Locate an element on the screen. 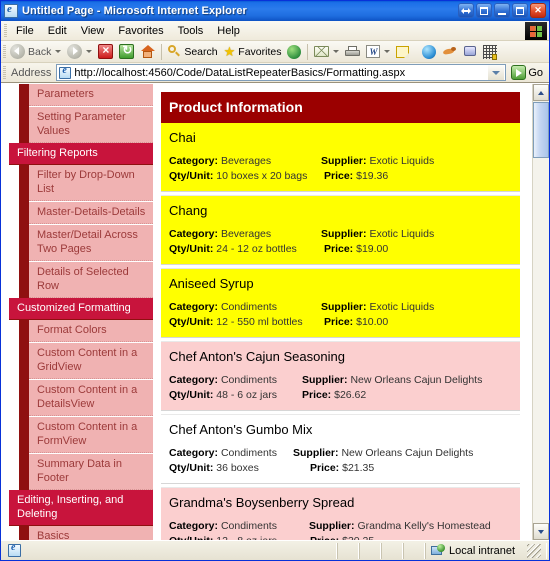 The image size is (550, 561). address-dropdown-button is located at coordinates (496, 72).